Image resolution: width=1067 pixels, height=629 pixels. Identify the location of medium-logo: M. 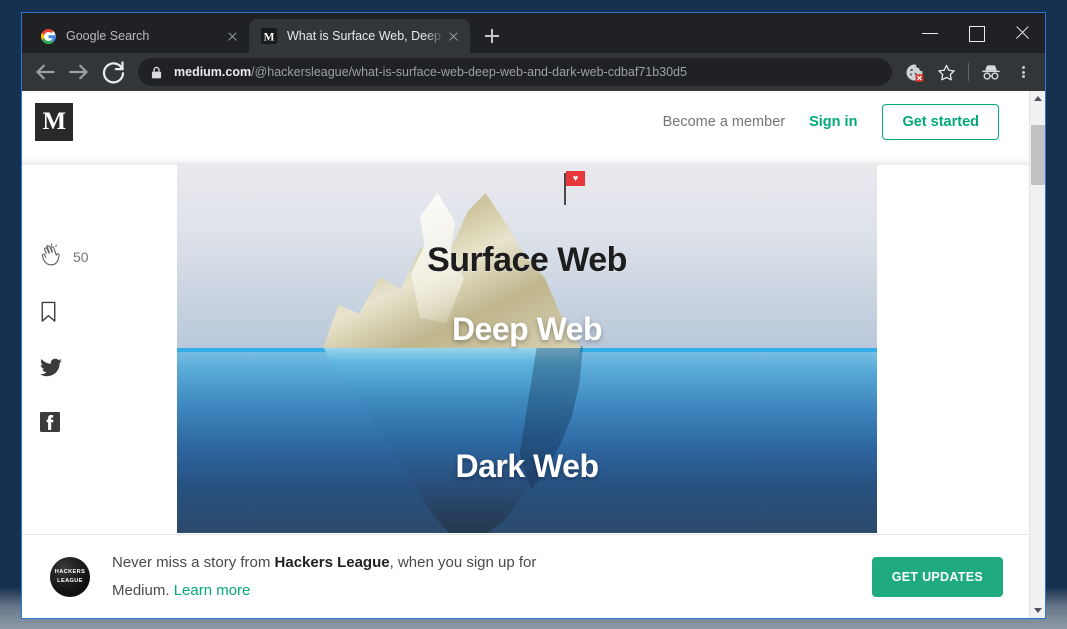
(54, 122).